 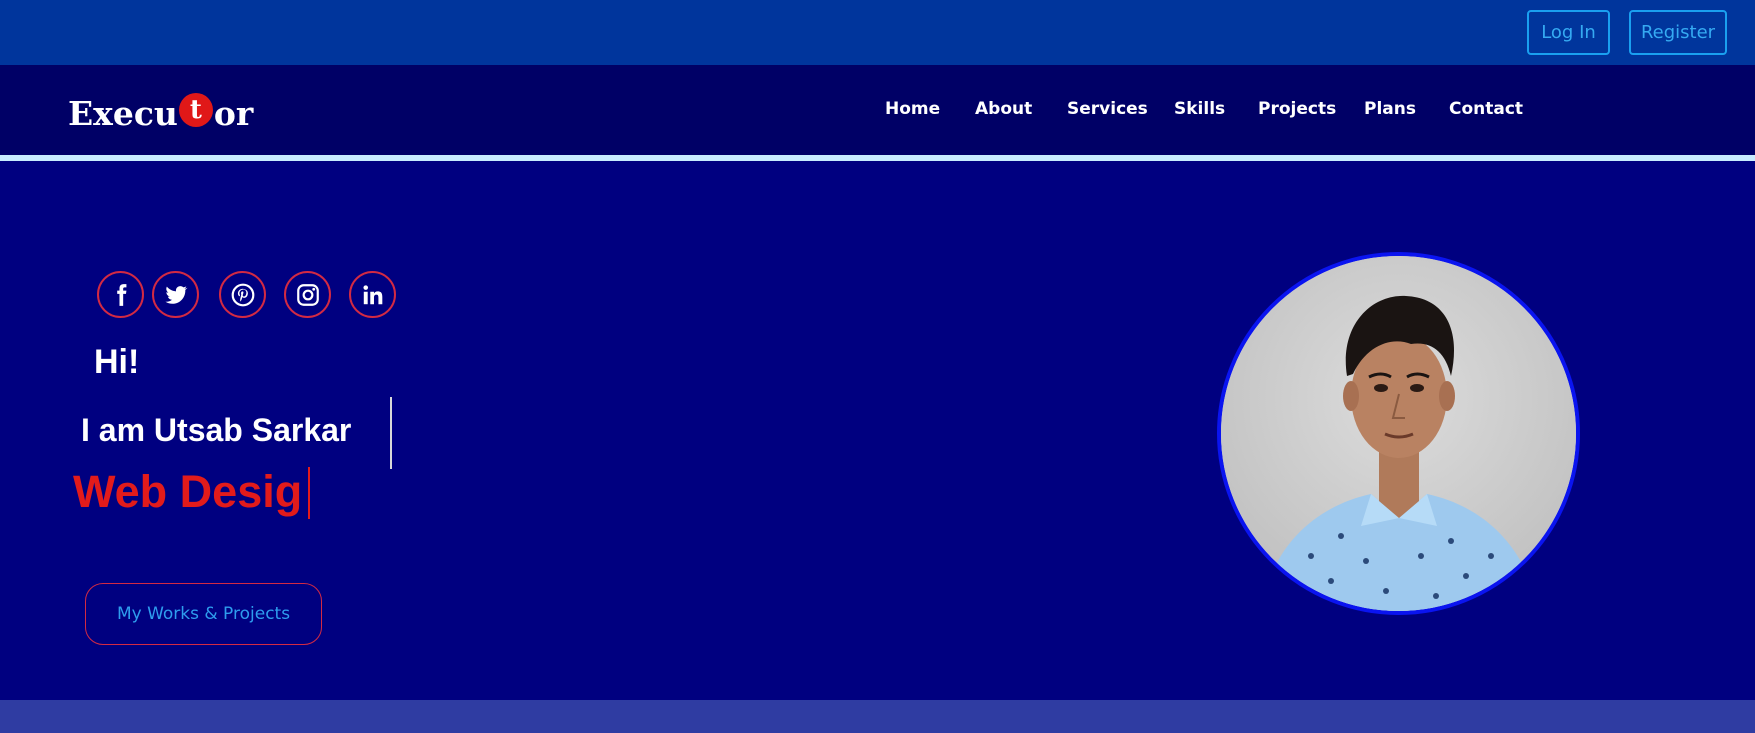 I want to click on login-button: Log In, so click(x=1568, y=32).